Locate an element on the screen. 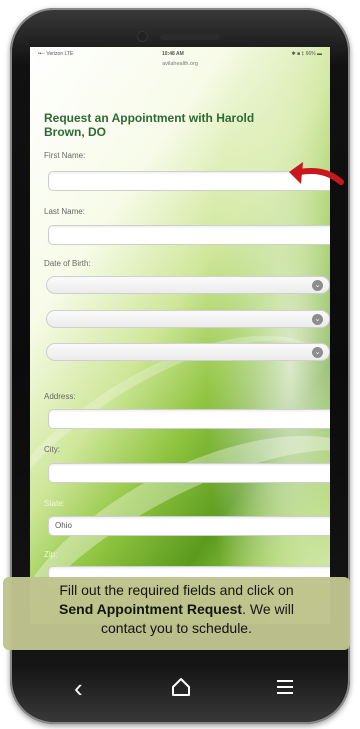 Image resolution: width=360 pixels, height=729 pixels. red-arrow-icon is located at coordinates (316, 173).